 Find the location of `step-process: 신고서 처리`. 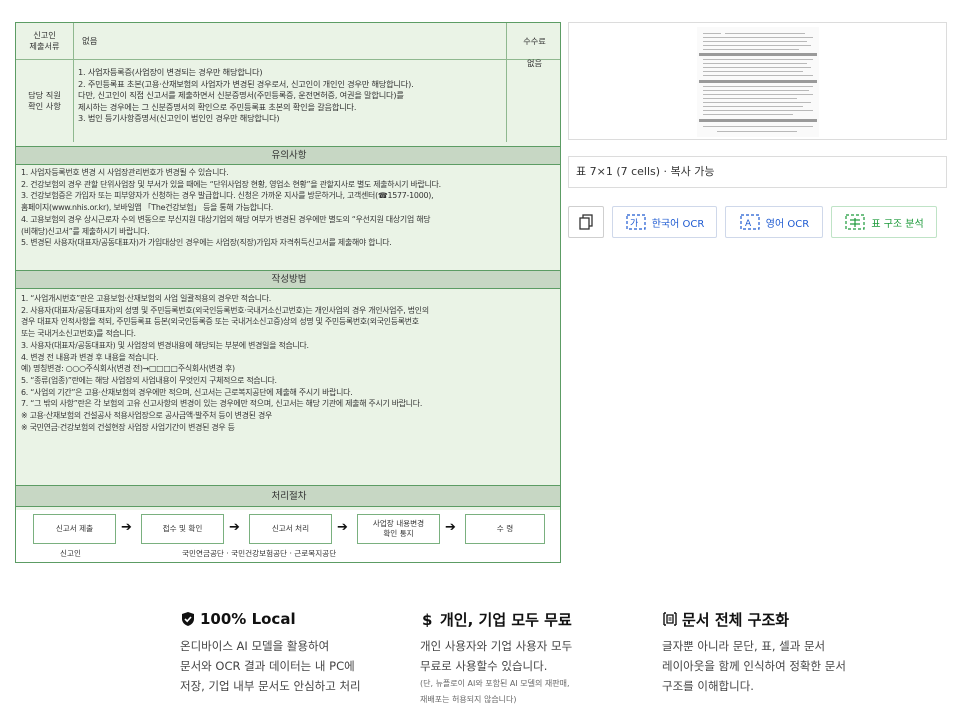

step-process: 신고서 처리 is located at coordinates (290, 529).